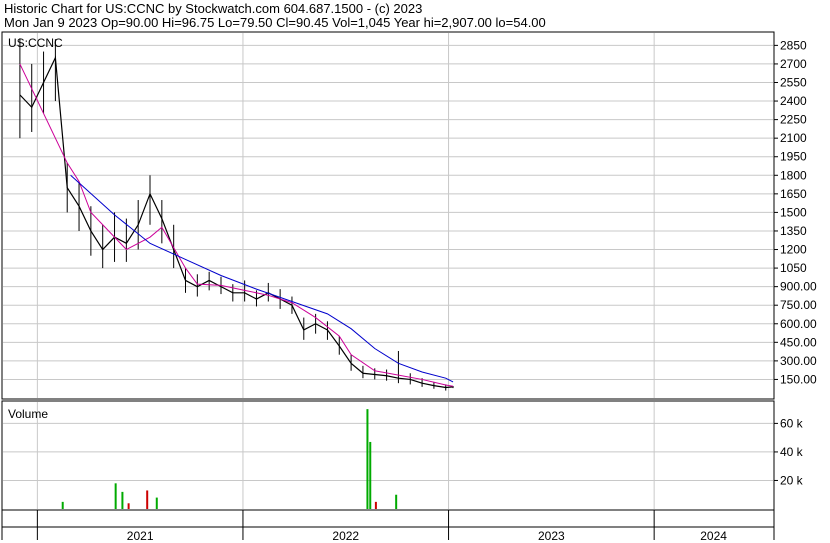 Image resolution: width=830 pixels, height=543 pixels. What do you see at coordinates (140, 536) in the screenshot?
I see `year-label: 2021` at bounding box center [140, 536].